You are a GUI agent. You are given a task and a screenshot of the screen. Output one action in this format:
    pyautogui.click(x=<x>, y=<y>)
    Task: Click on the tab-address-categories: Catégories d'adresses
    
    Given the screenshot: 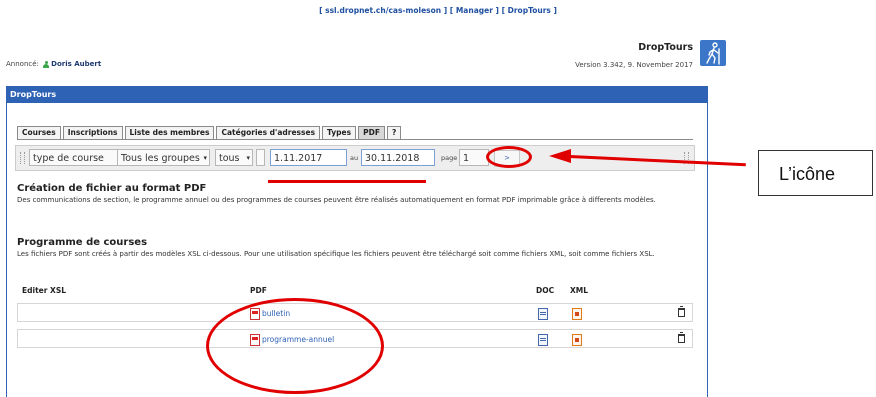 What is the action you would take?
    pyautogui.click(x=268, y=132)
    